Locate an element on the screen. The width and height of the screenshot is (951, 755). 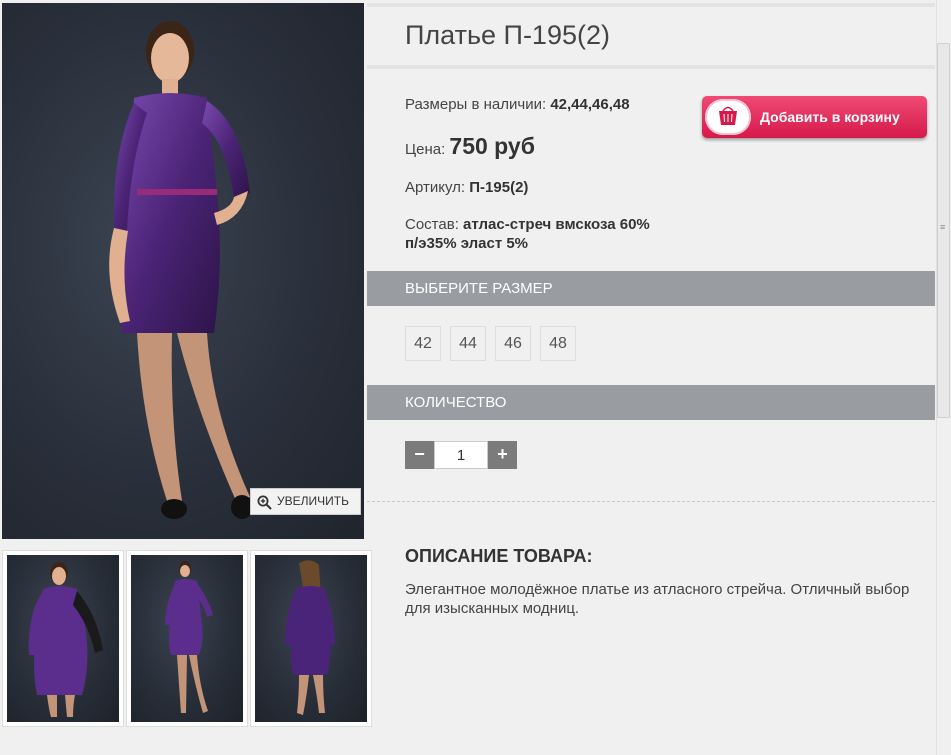
composition-label: Состав: is located at coordinates (432, 224).